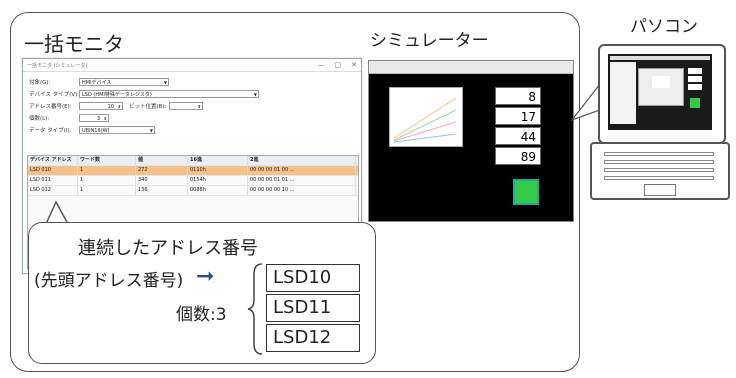 This screenshot has width=736, height=378. Describe the element at coordinates (54, 95) in the screenshot. I see `device-type-label: デバイス タイプ(V):` at that location.